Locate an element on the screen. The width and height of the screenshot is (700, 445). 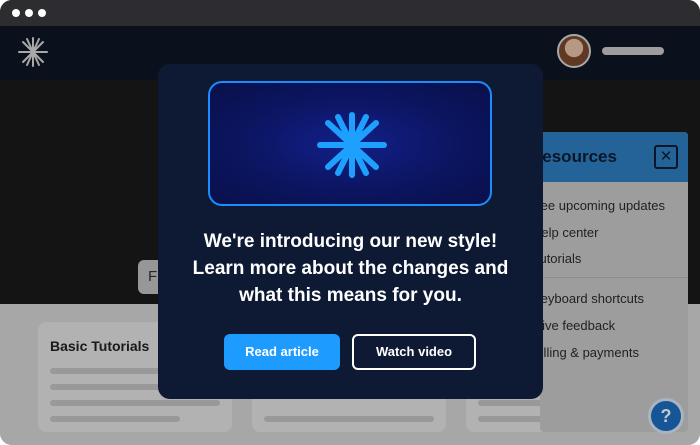
watch-video-button: Watch video is located at coordinates (414, 352).